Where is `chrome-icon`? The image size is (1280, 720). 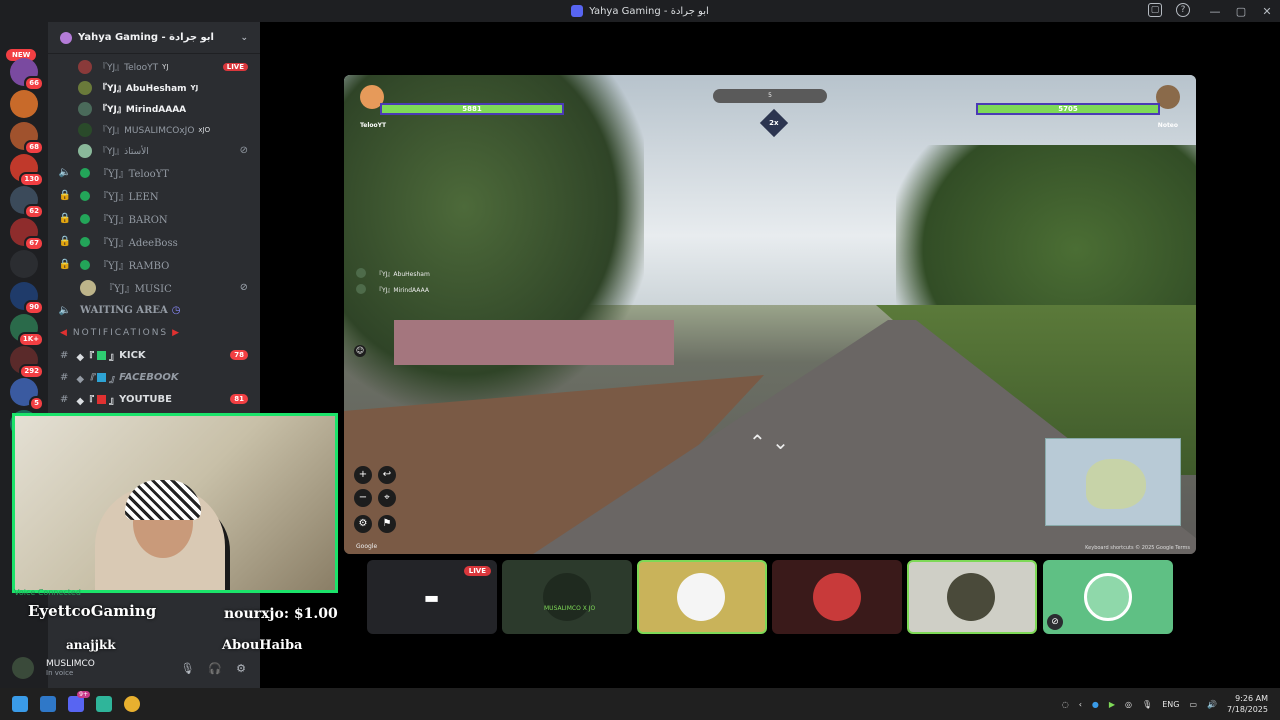
chrome-icon is located at coordinates (132, 704).